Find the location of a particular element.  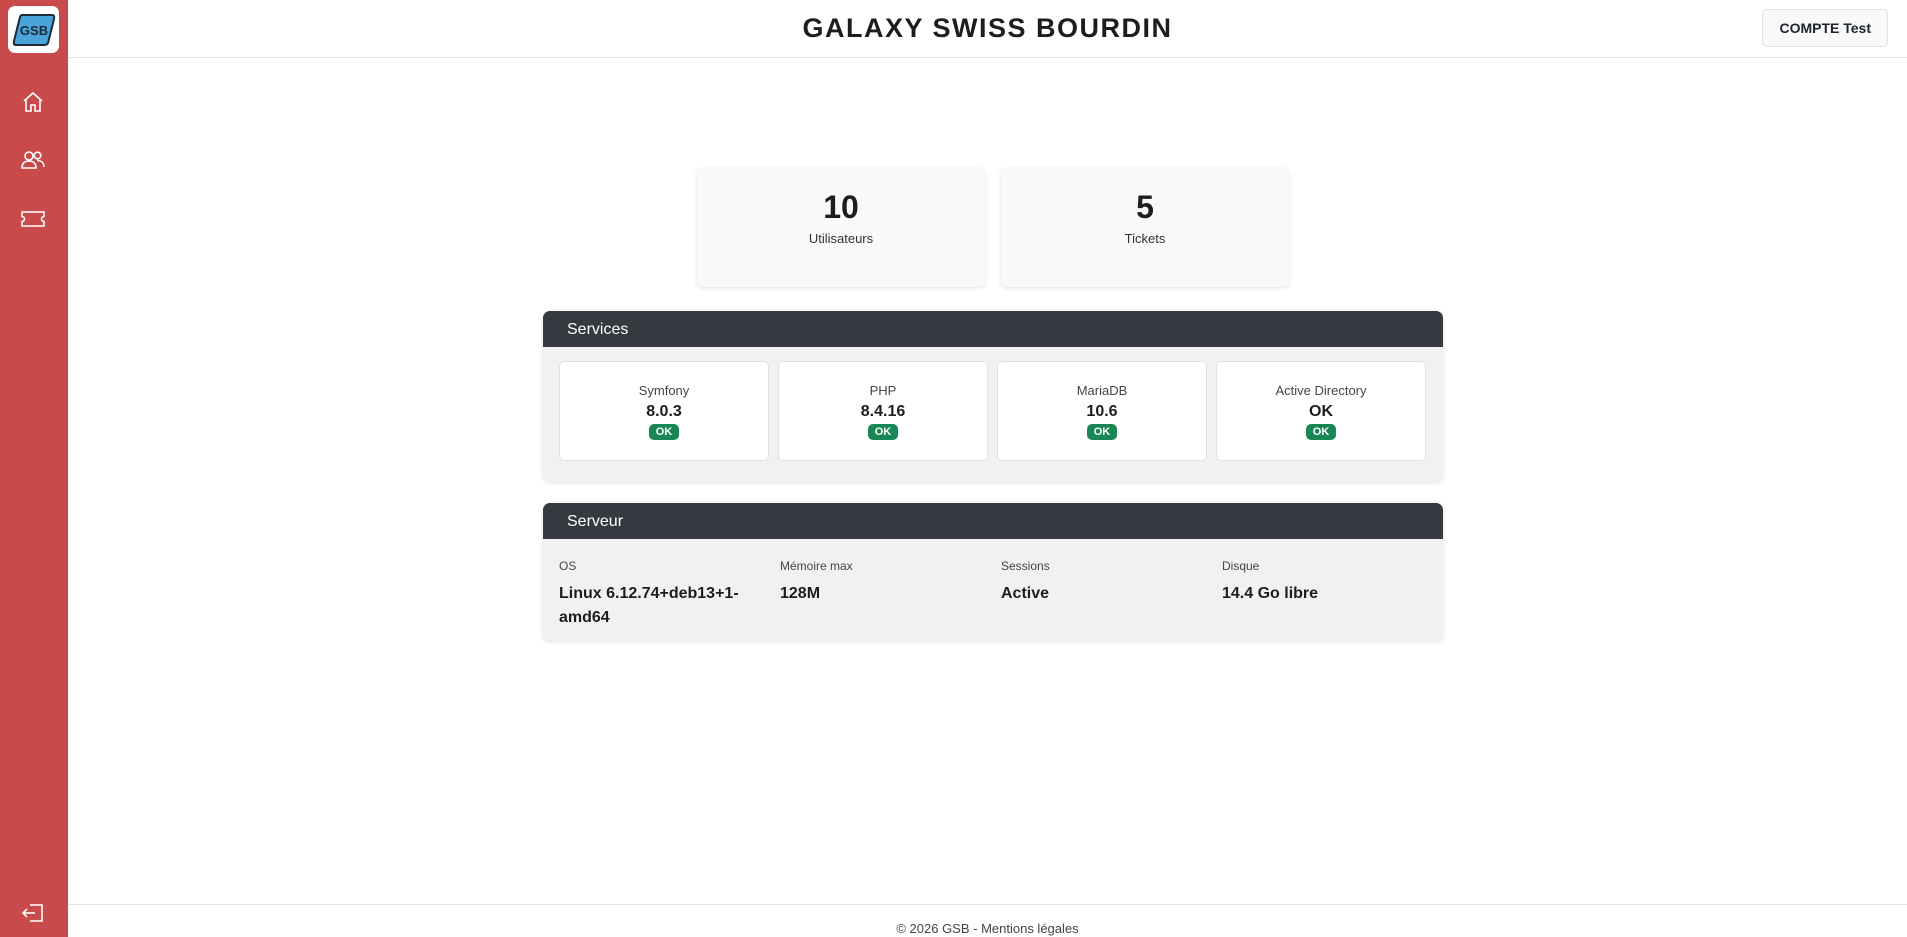

server-info-label: Sessions is located at coordinates (1025, 566).